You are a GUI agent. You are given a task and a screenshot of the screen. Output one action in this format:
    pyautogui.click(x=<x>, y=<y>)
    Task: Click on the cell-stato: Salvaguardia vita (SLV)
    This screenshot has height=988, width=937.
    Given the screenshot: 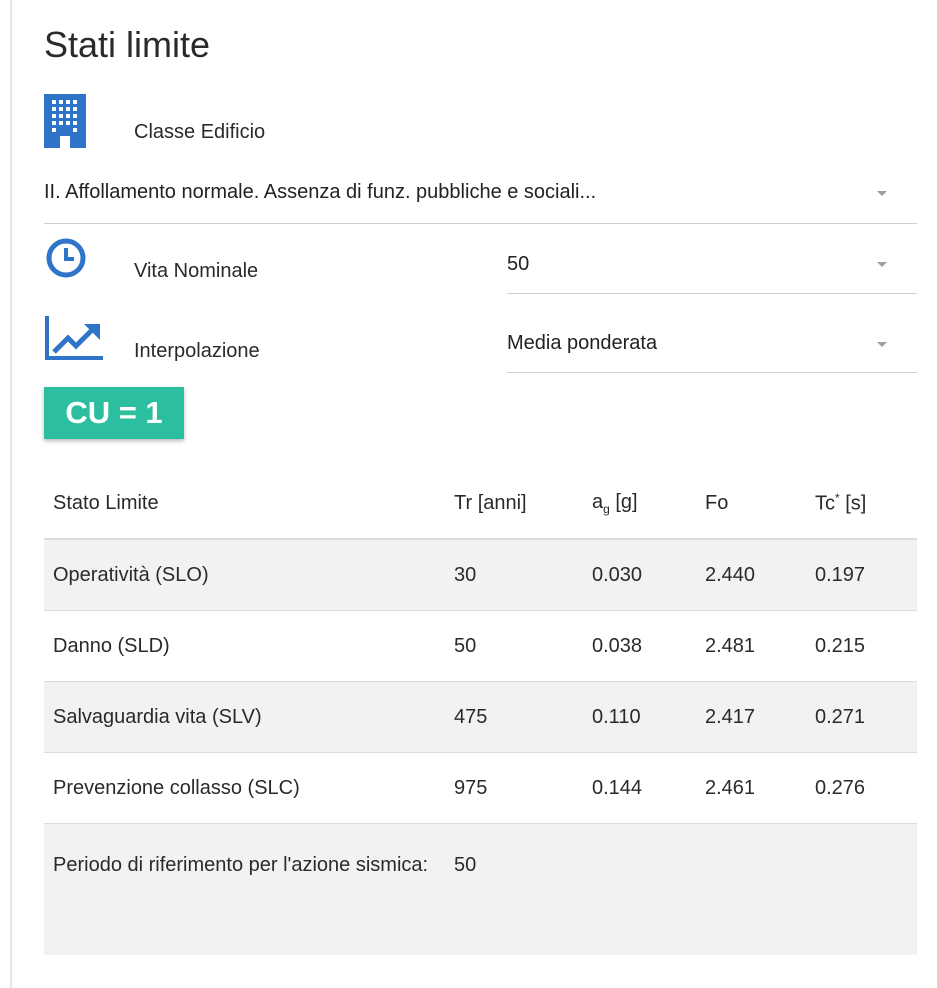 What is the action you would take?
    pyautogui.click(x=157, y=716)
    